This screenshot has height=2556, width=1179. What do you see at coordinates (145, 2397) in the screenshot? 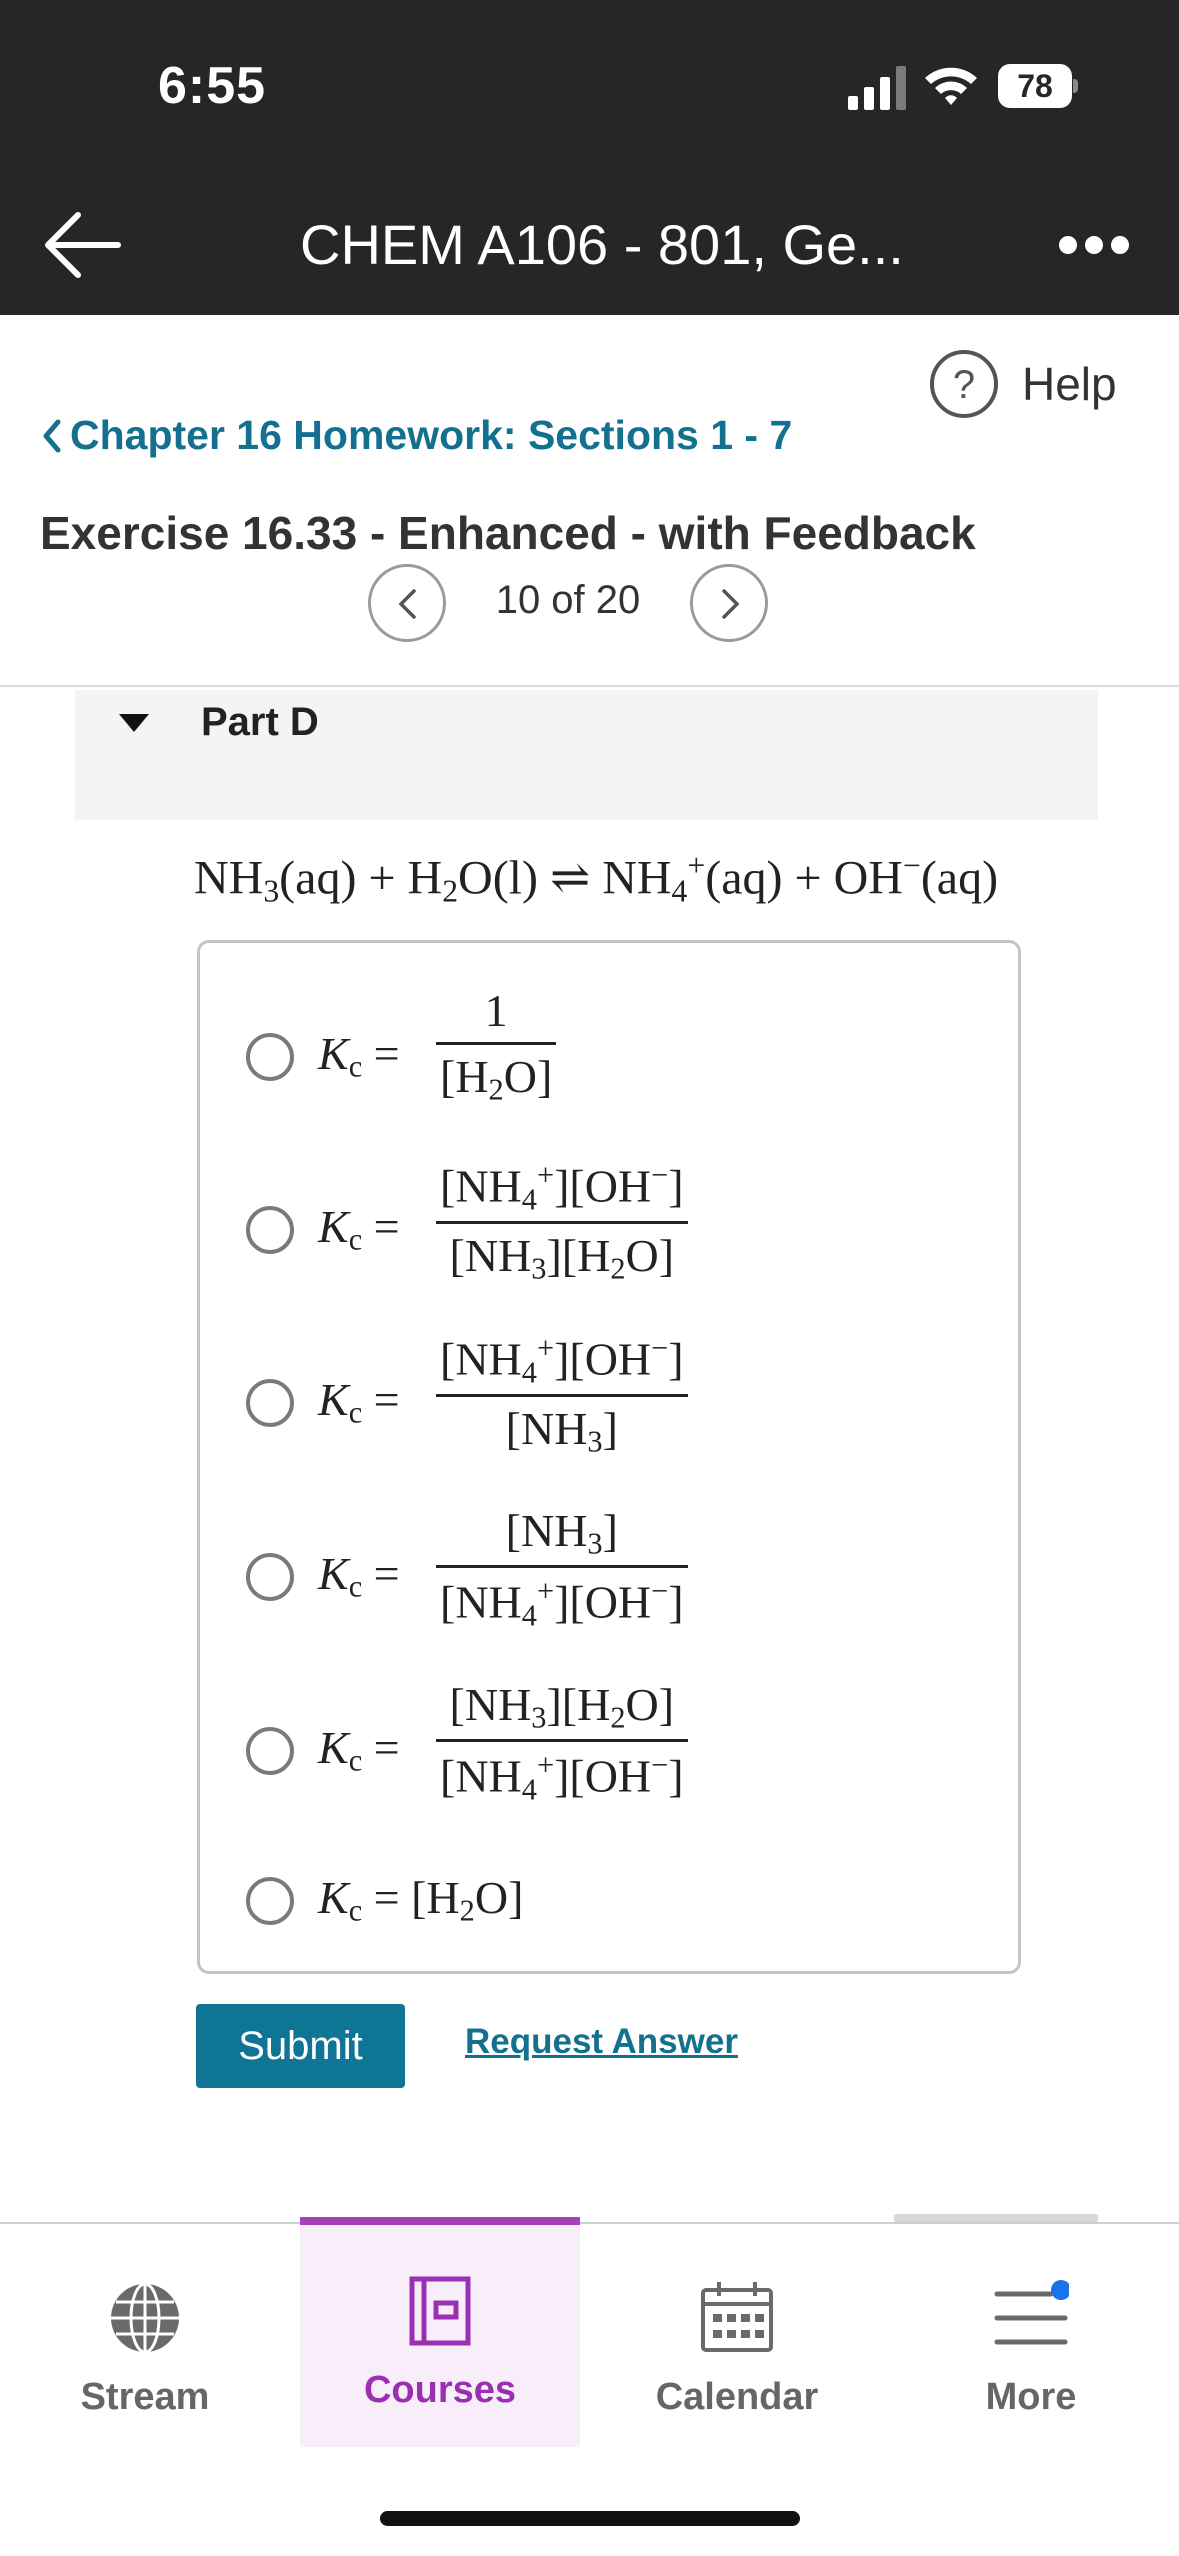
I see `tab-label: Stream` at bounding box center [145, 2397].